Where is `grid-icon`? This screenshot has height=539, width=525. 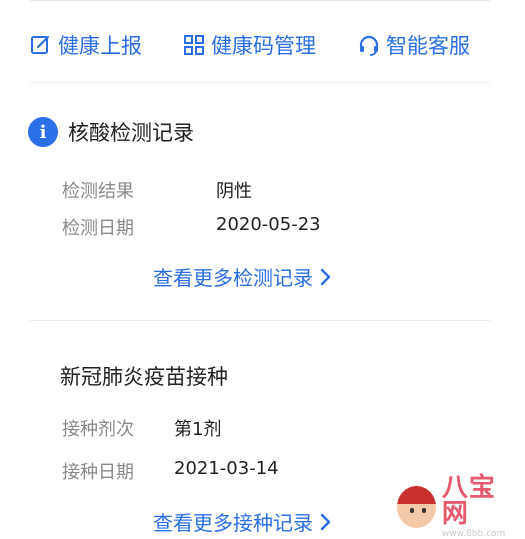
grid-icon is located at coordinates (194, 45).